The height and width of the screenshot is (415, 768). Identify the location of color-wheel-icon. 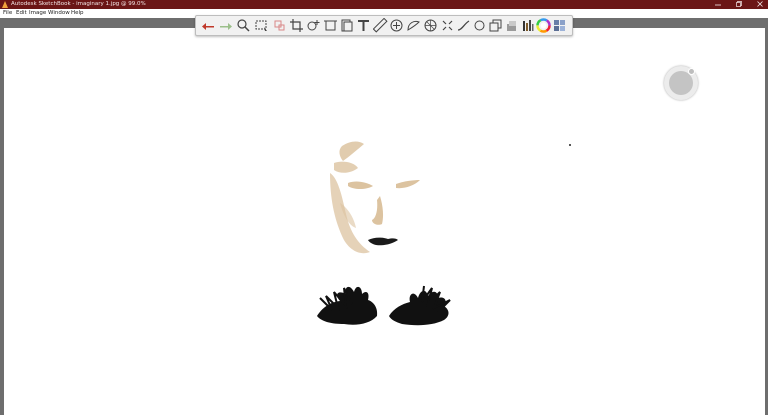
(543, 25).